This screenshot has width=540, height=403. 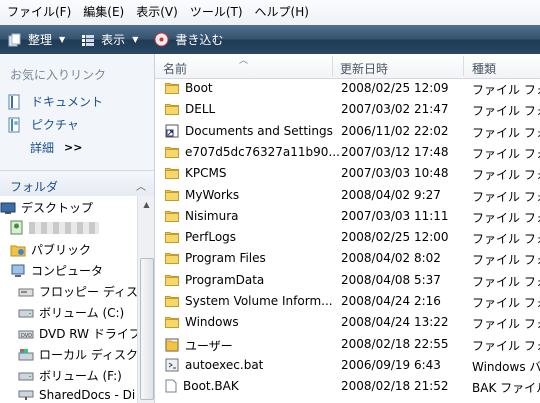 I want to click on file-name-cell: Windows, so click(x=202, y=322).